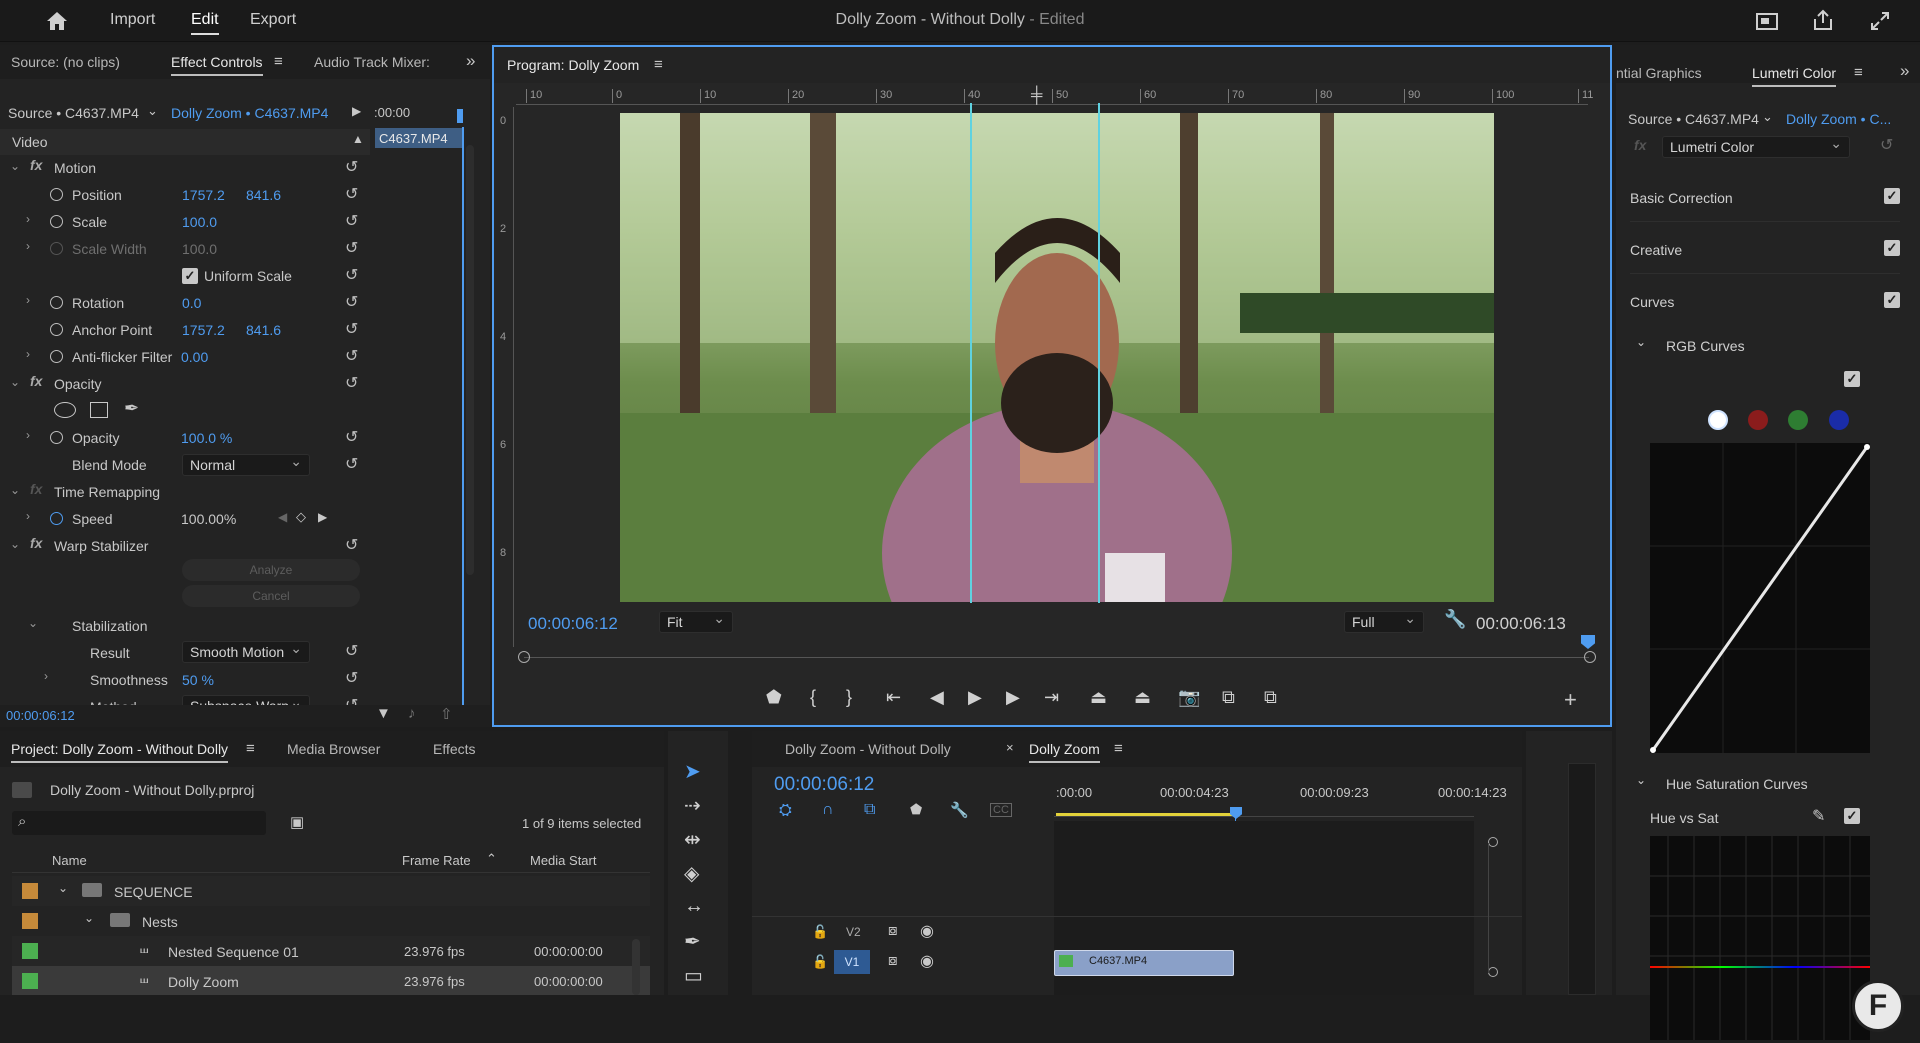 This screenshot has height=1043, width=1920. Describe the element at coordinates (692, 771) in the screenshot. I see `selection-tool-icon: ➤` at that location.